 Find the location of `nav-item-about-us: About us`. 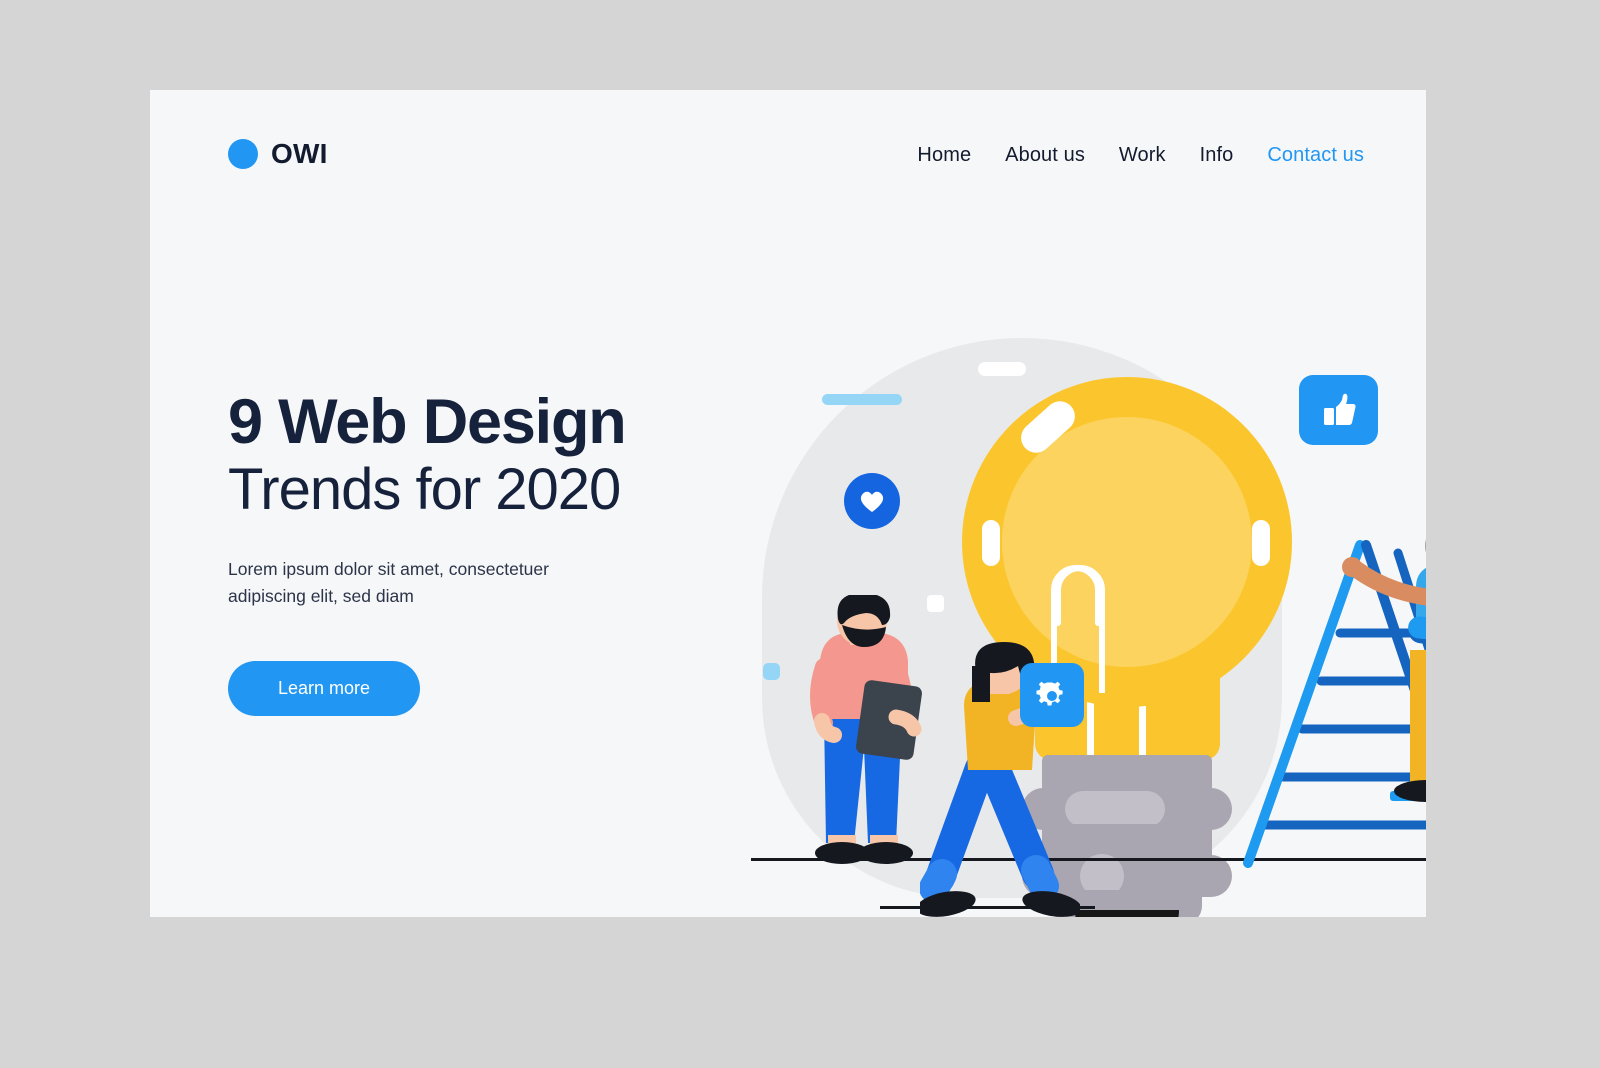

nav-item-about-us: About us is located at coordinates (1045, 155).